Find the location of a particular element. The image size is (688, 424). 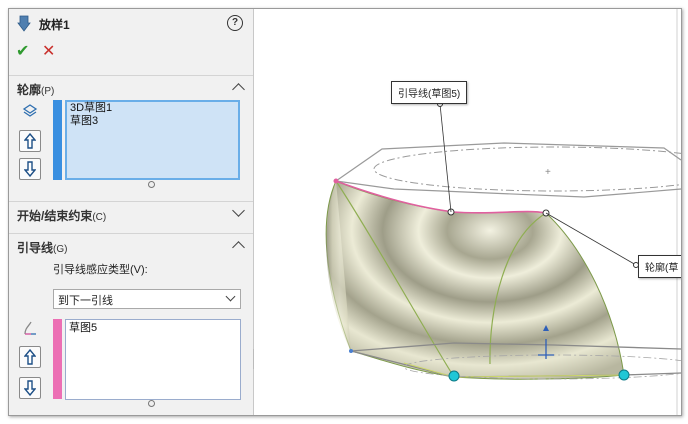

vertex-point is located at coordinates (351, 351).